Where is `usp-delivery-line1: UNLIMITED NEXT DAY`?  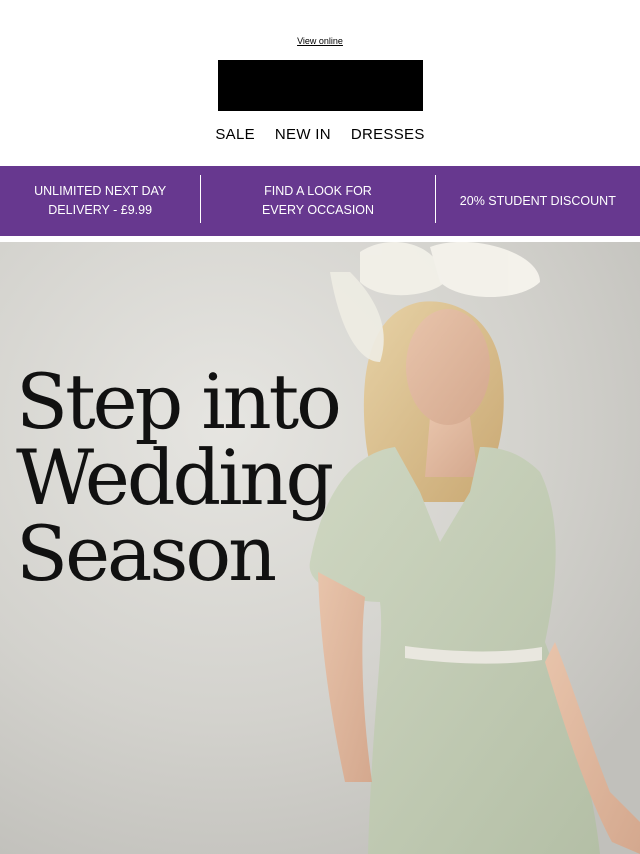 usp-delivery-line1: UNLIMITED NEXT DAY is located at coordinates (100, 191).